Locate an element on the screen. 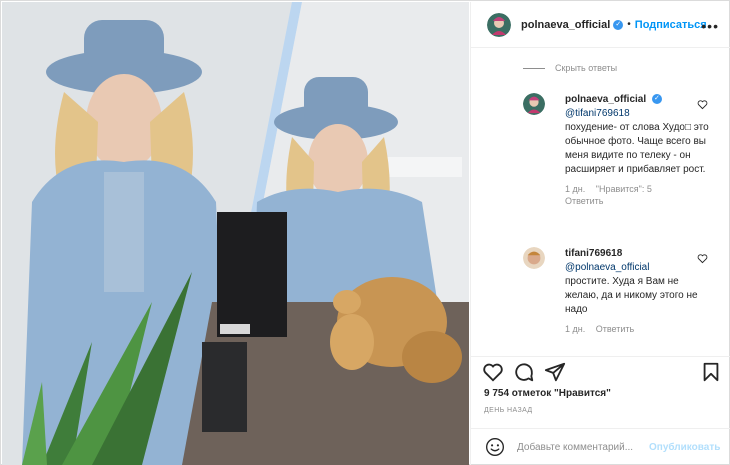  comment-composer: Опубликовать is located at coordinates (600, 446).